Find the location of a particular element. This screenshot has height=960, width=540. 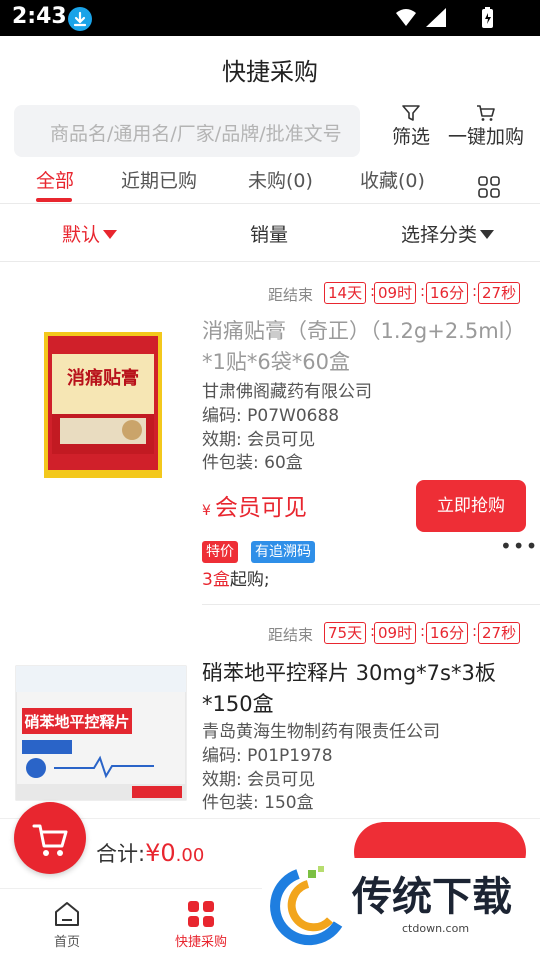

sort-default: 默认 is located at coordinates (90, 233).